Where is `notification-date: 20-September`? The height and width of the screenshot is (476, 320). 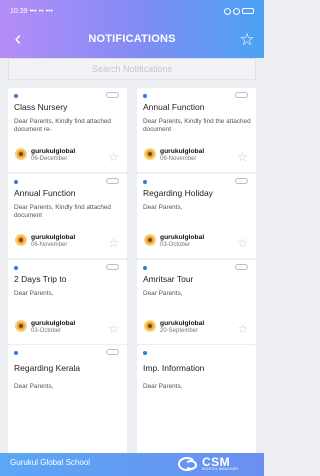
notification-date: 20-September is located at coordinates (179, 331).